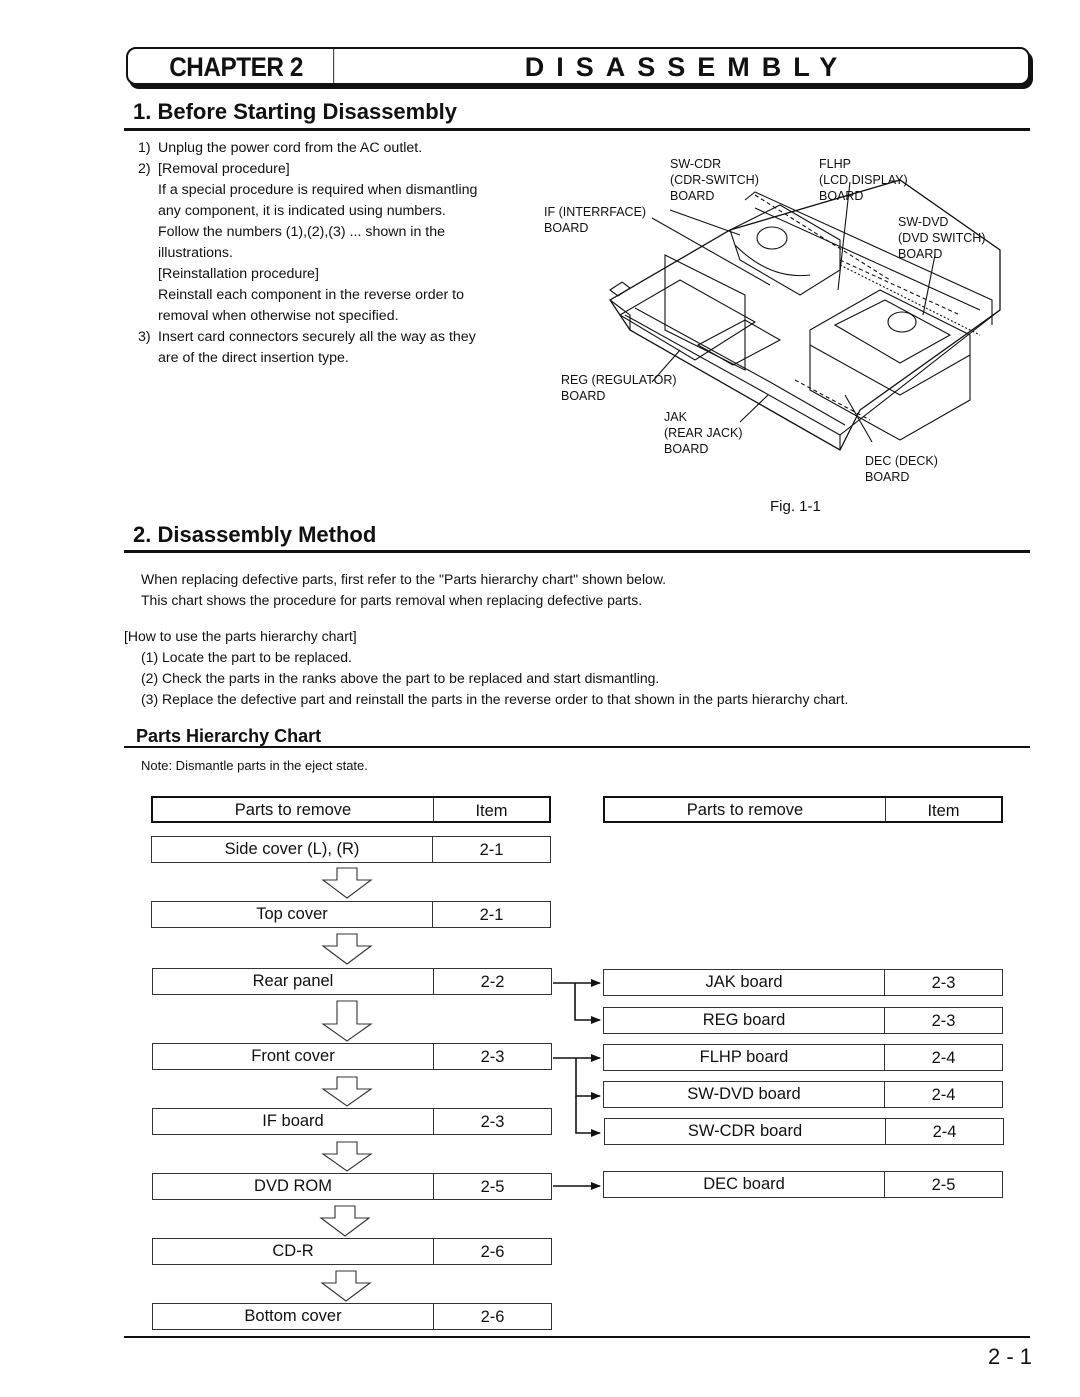 The height and width of the screenshot is (1397, 1080). Describe the element at coordinates (577, 1337) in the screenshot. I see `footer-rule` at that location.